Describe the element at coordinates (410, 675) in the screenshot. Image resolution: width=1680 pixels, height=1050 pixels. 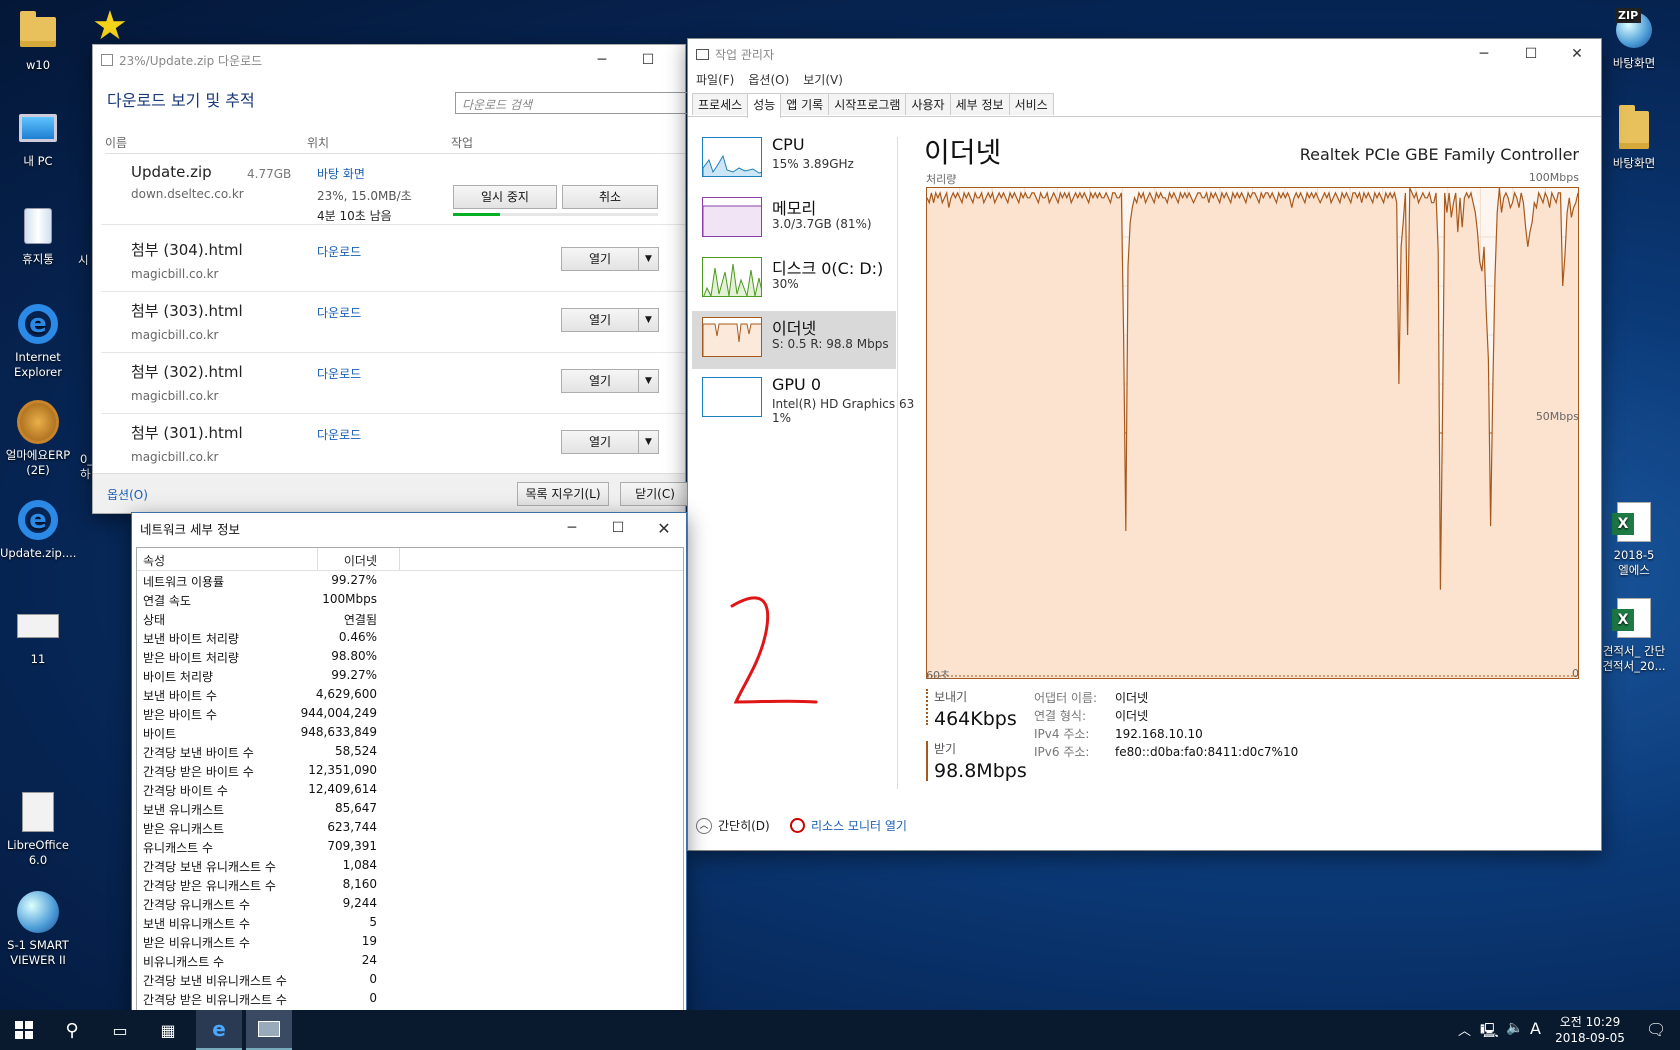
I see `table-row: 바이트 처리량 99.27%` at that location.